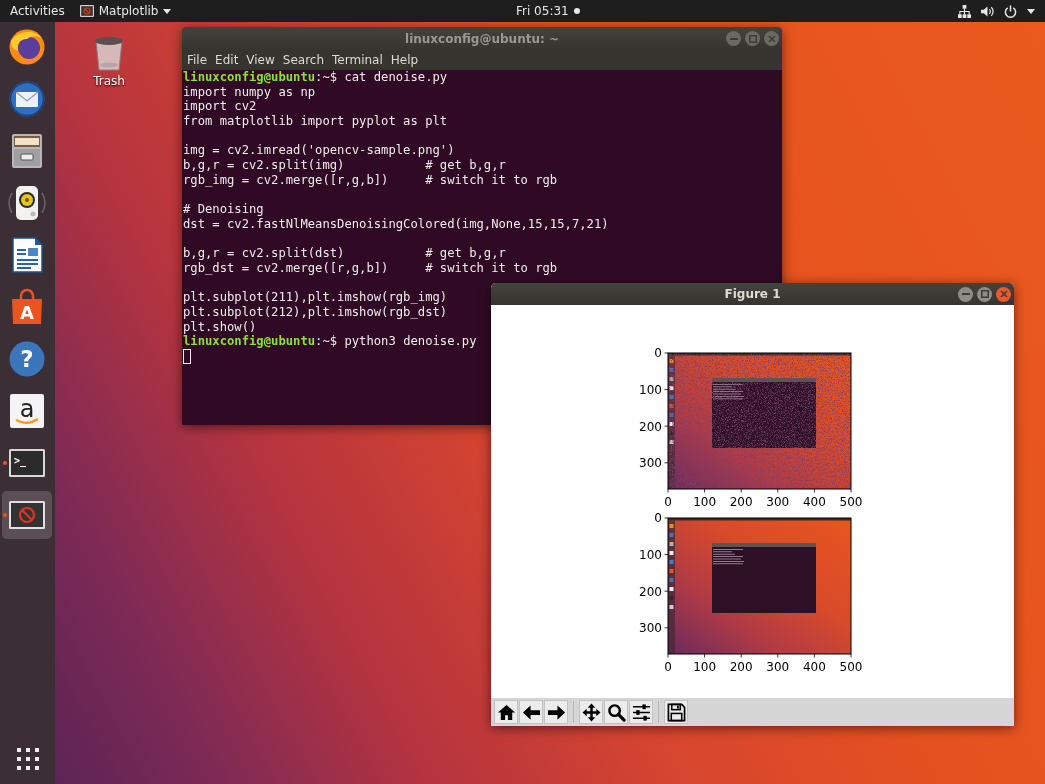 This screenshot has height=784, width=1045. Describe the element at coordinates (27, 99) in the screenshot. I see `envelope-icon` at that location.